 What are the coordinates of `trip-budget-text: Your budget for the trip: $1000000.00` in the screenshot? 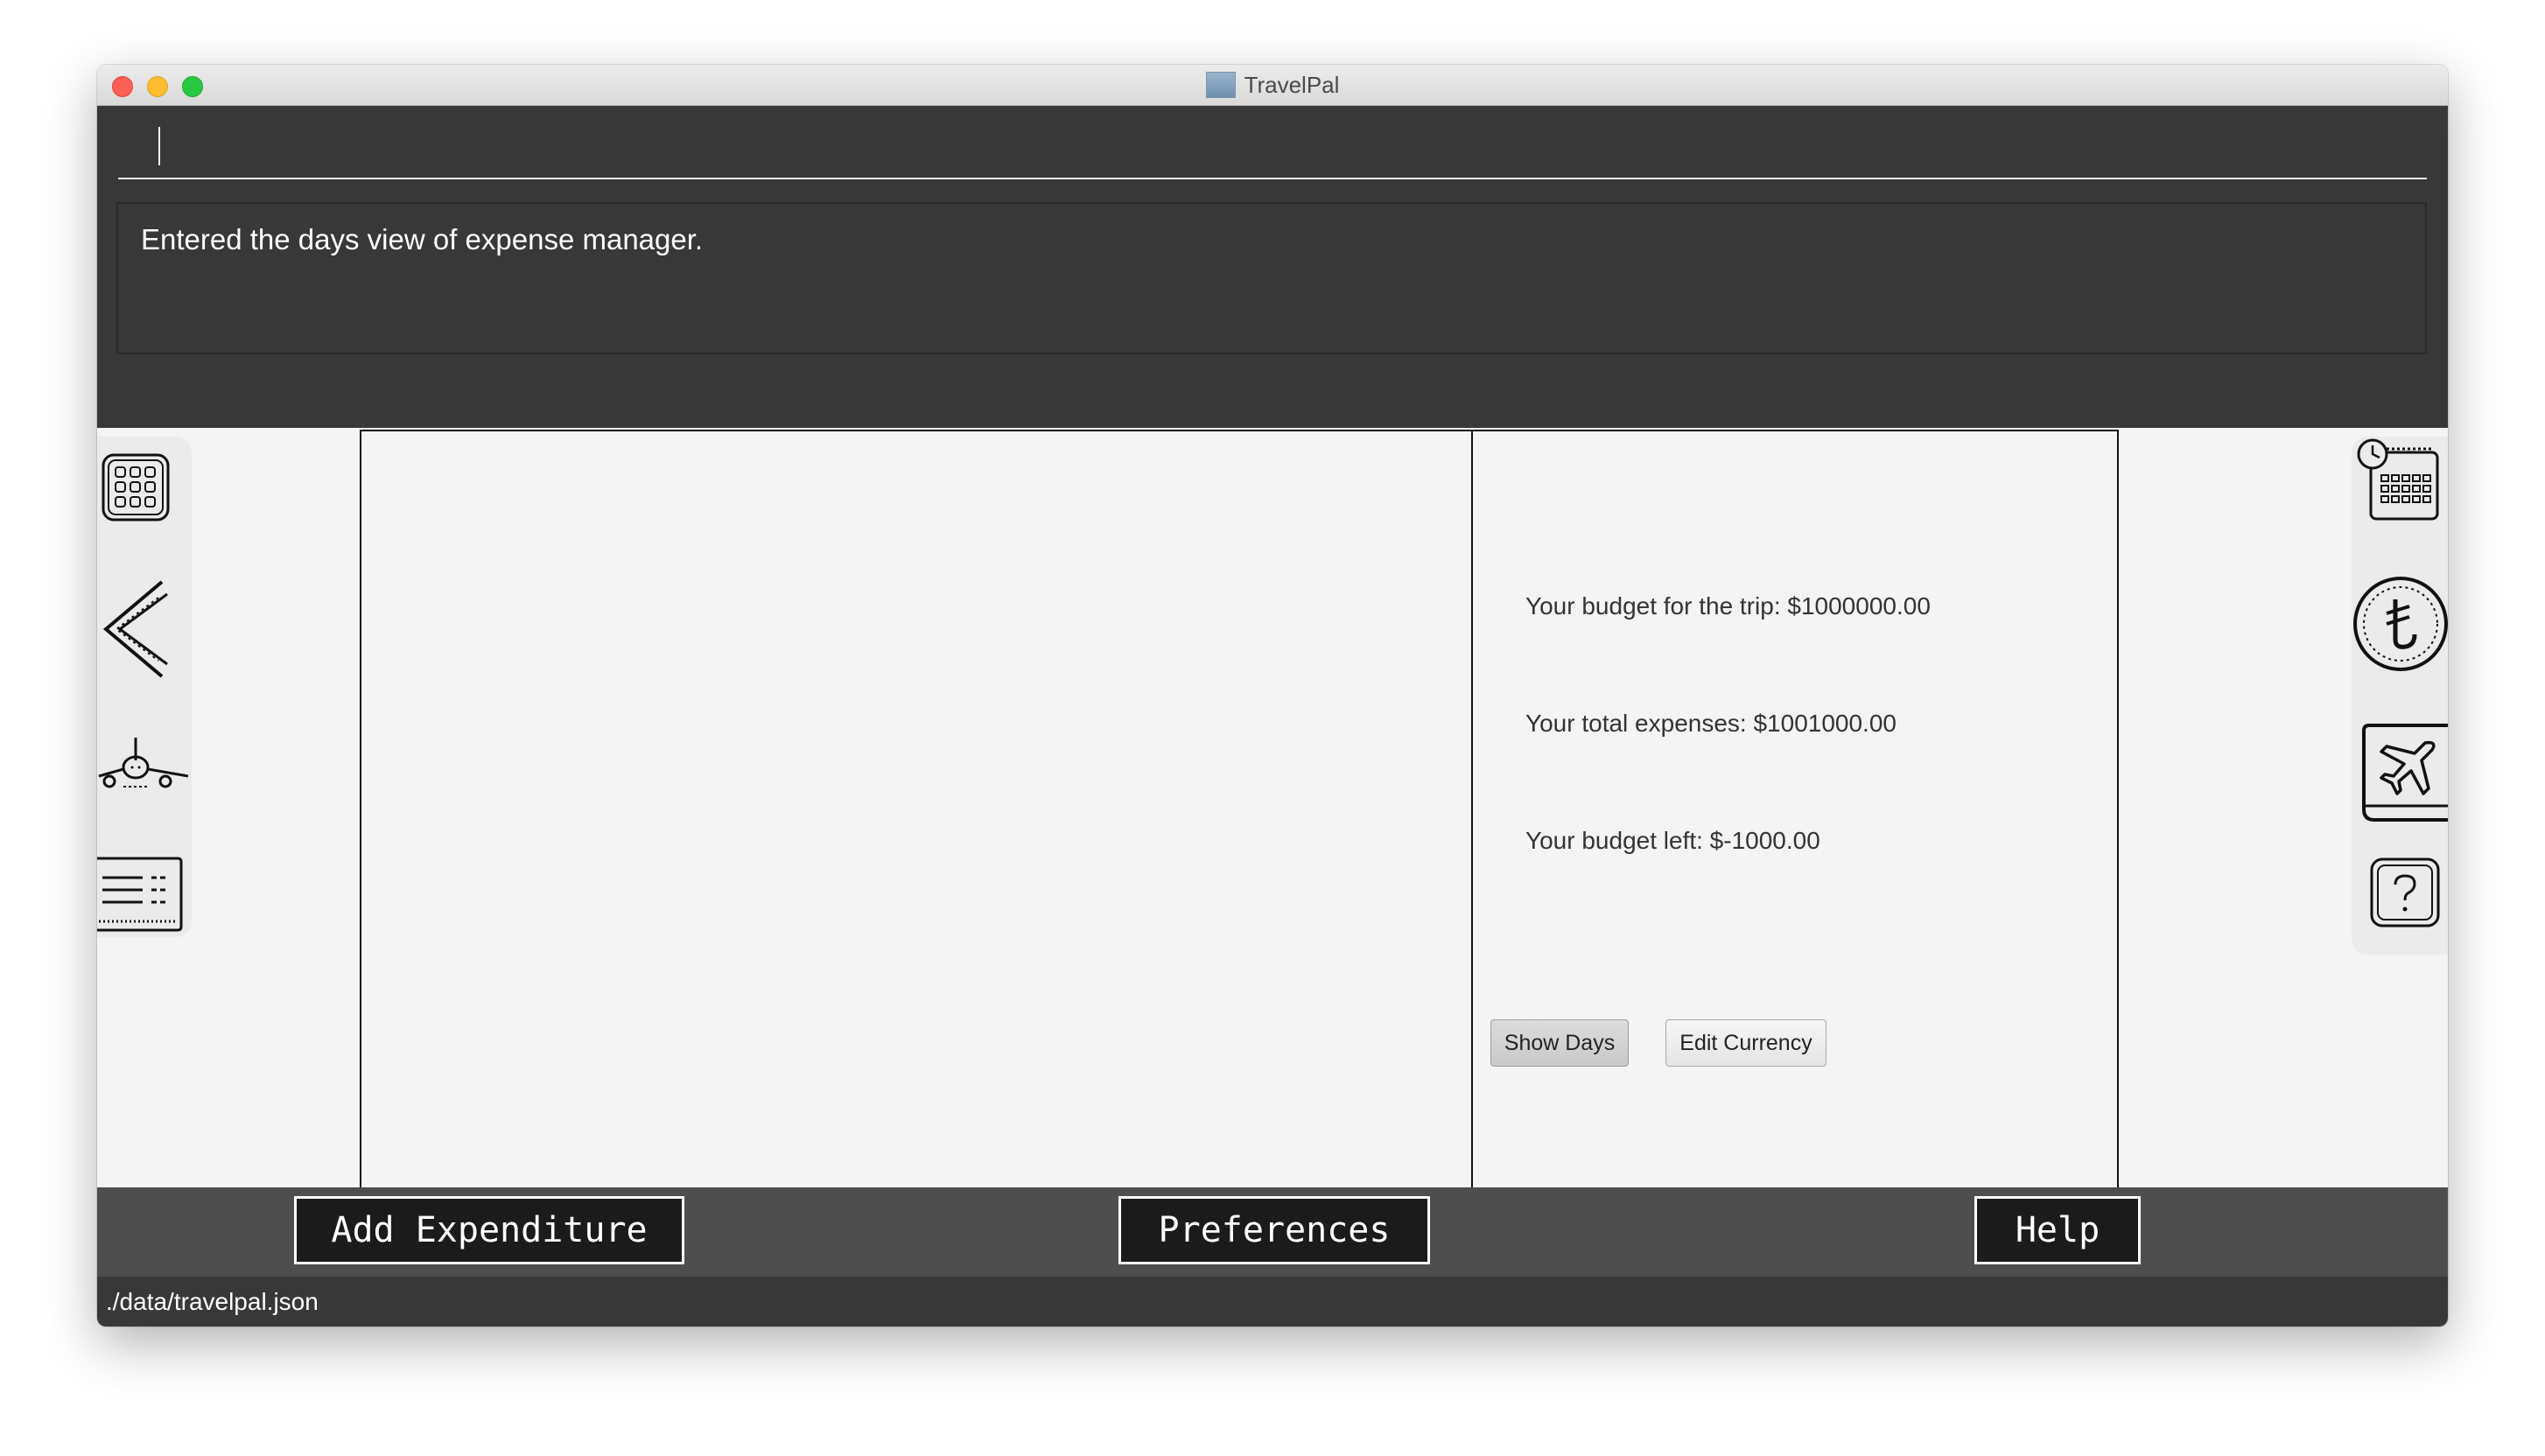 It's located at (1728, 606).